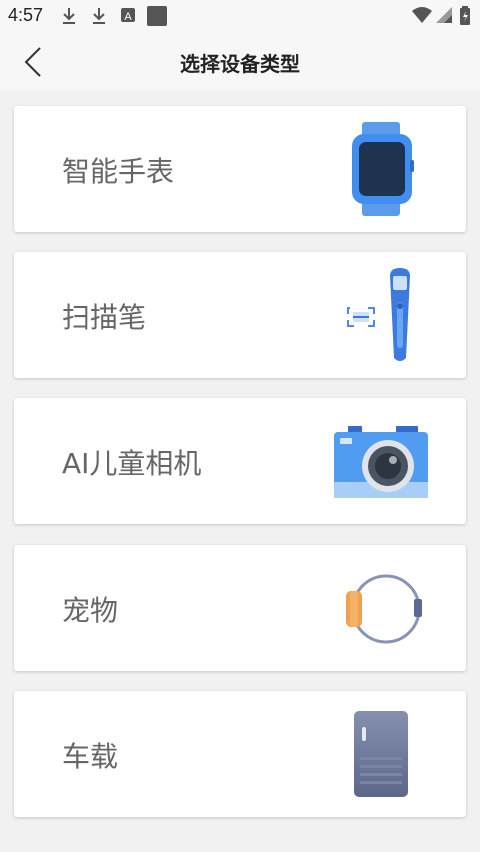 The height and width of the screenshot is (852, 480). What do you see at coordinates (132, 463) in the screenshot?
I see `device-label: AI儿童相机` at bounding box center [132, 463].